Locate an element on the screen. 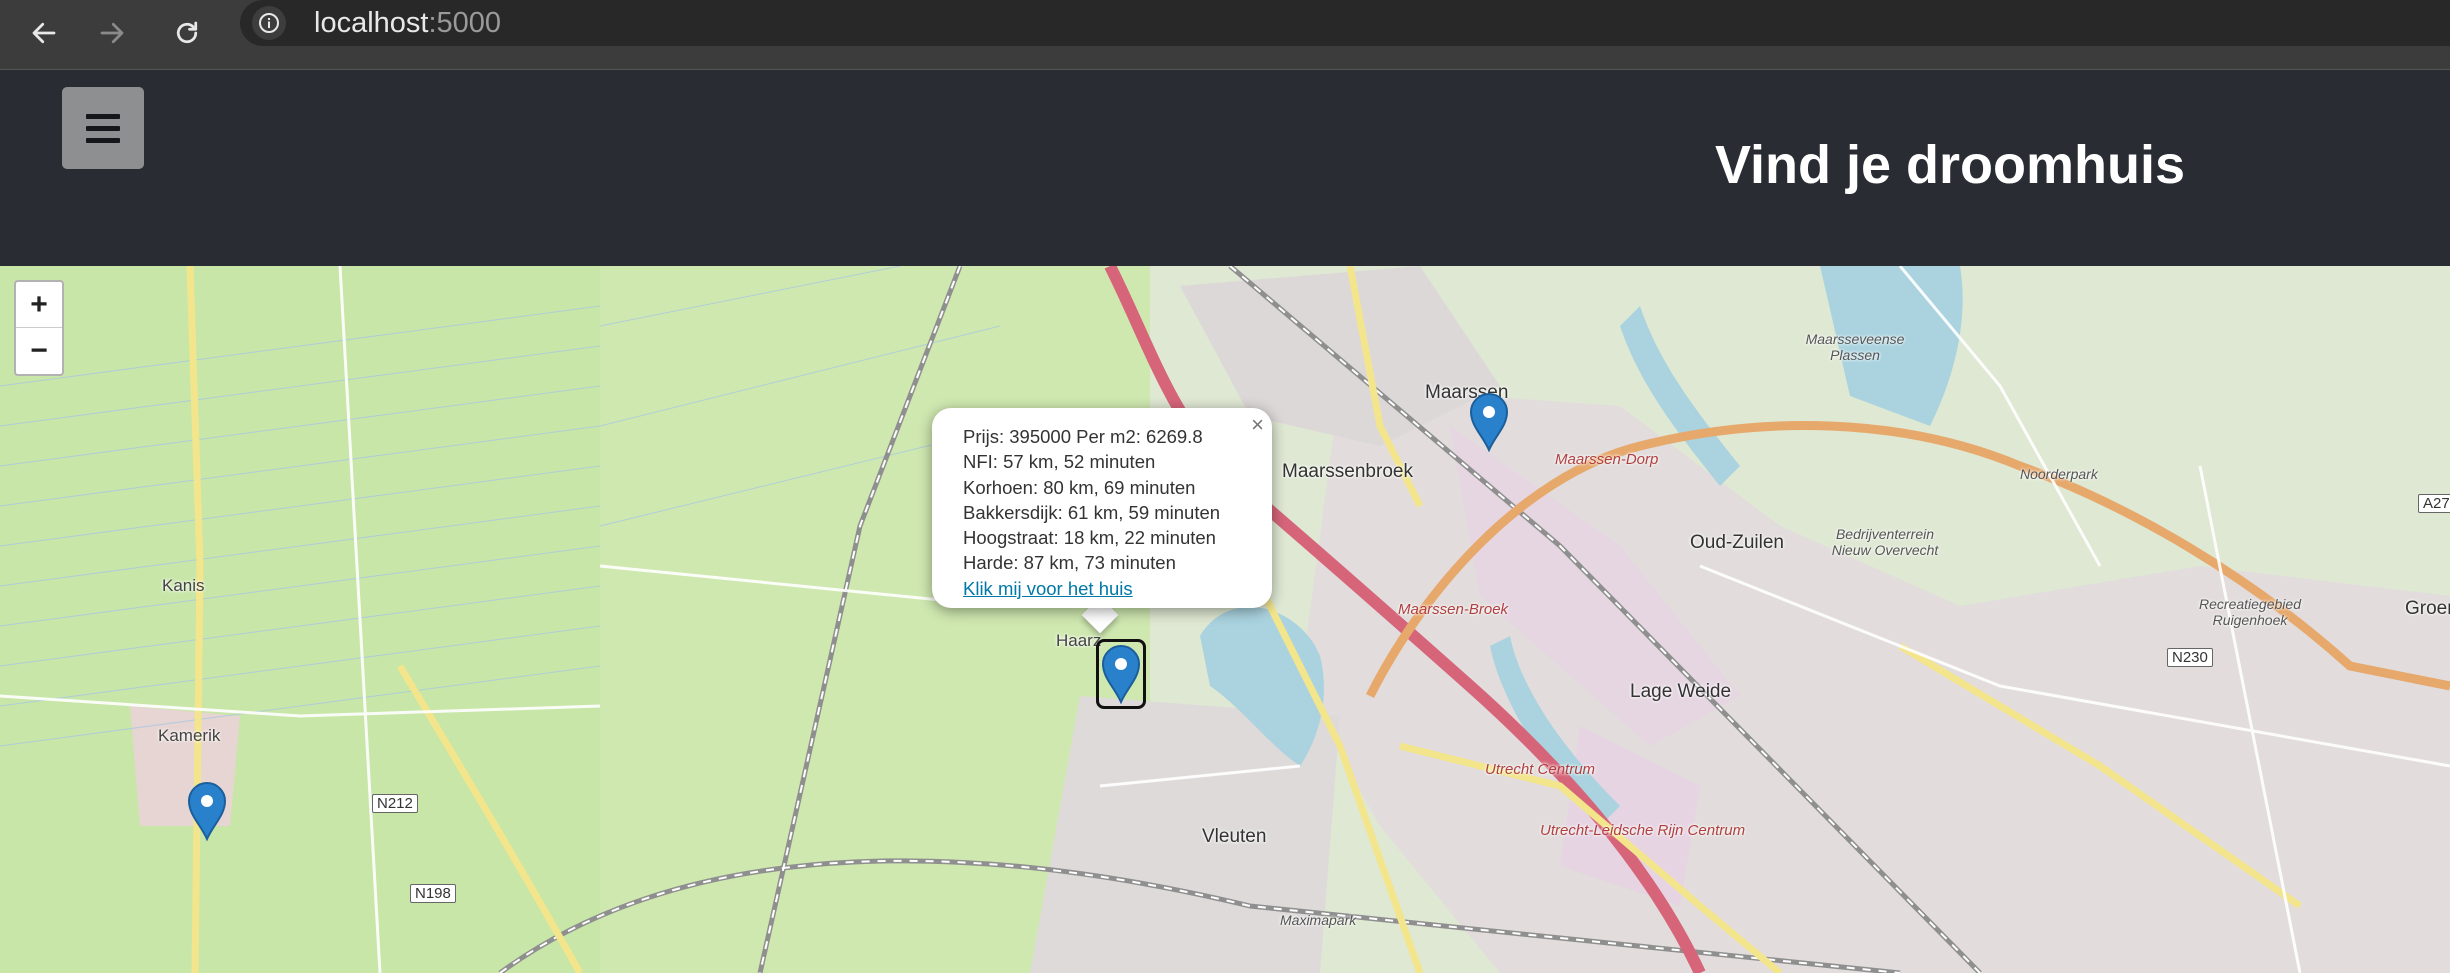 This screenshot has width=2450, height=973. place-label: Kamerik is located at coordinates (189, 735).